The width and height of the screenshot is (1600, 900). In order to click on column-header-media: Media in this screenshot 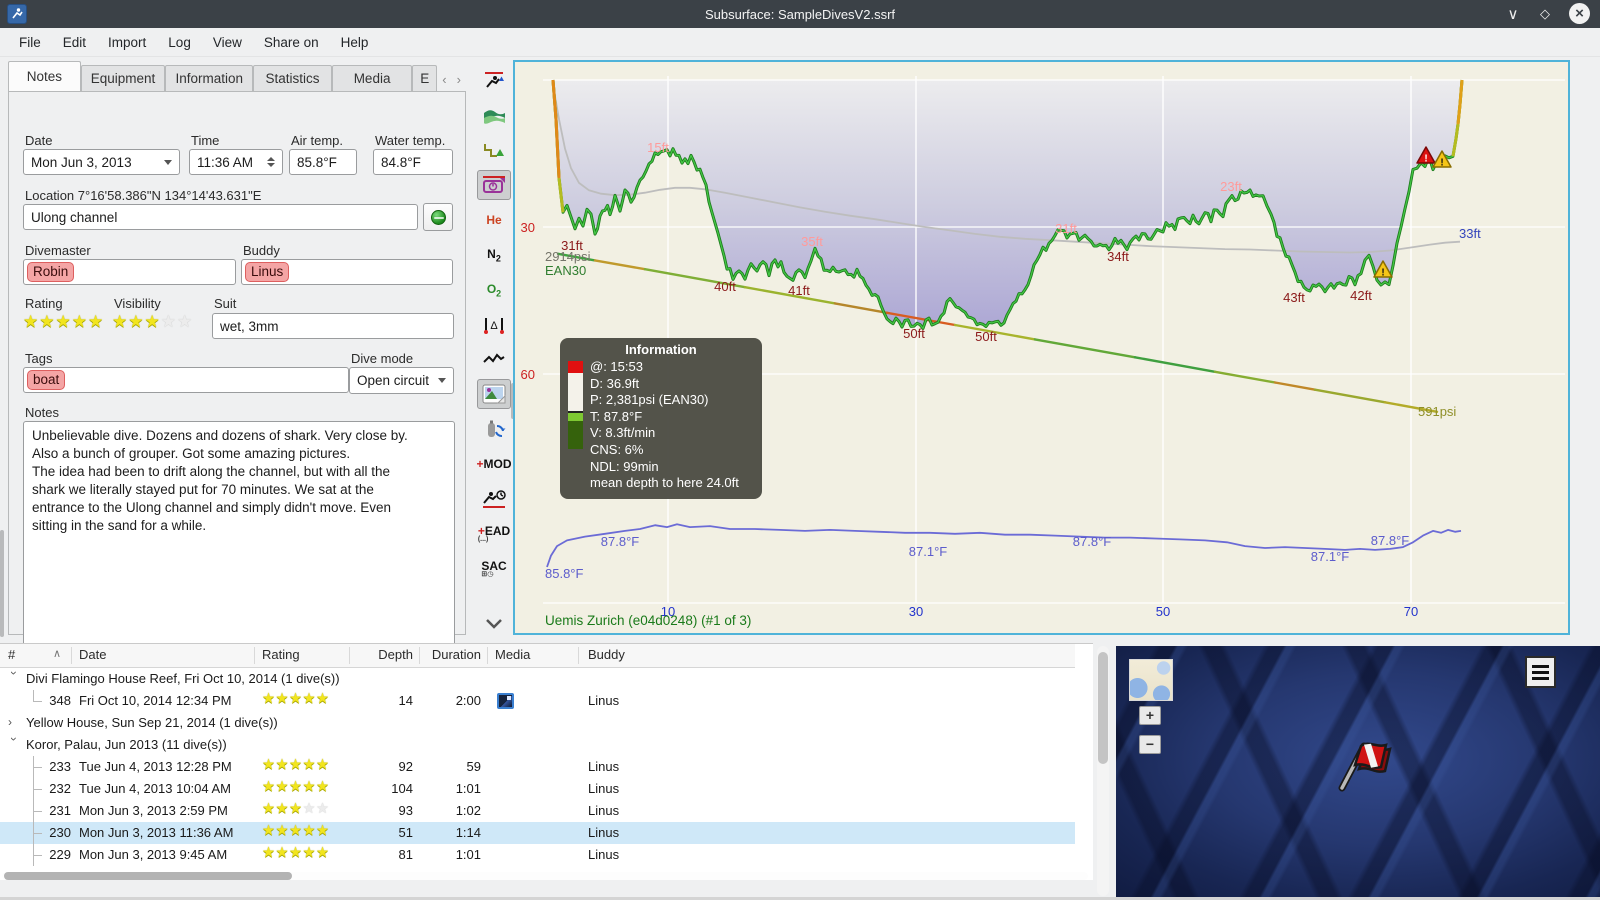, I will do `click(512, 654)`.